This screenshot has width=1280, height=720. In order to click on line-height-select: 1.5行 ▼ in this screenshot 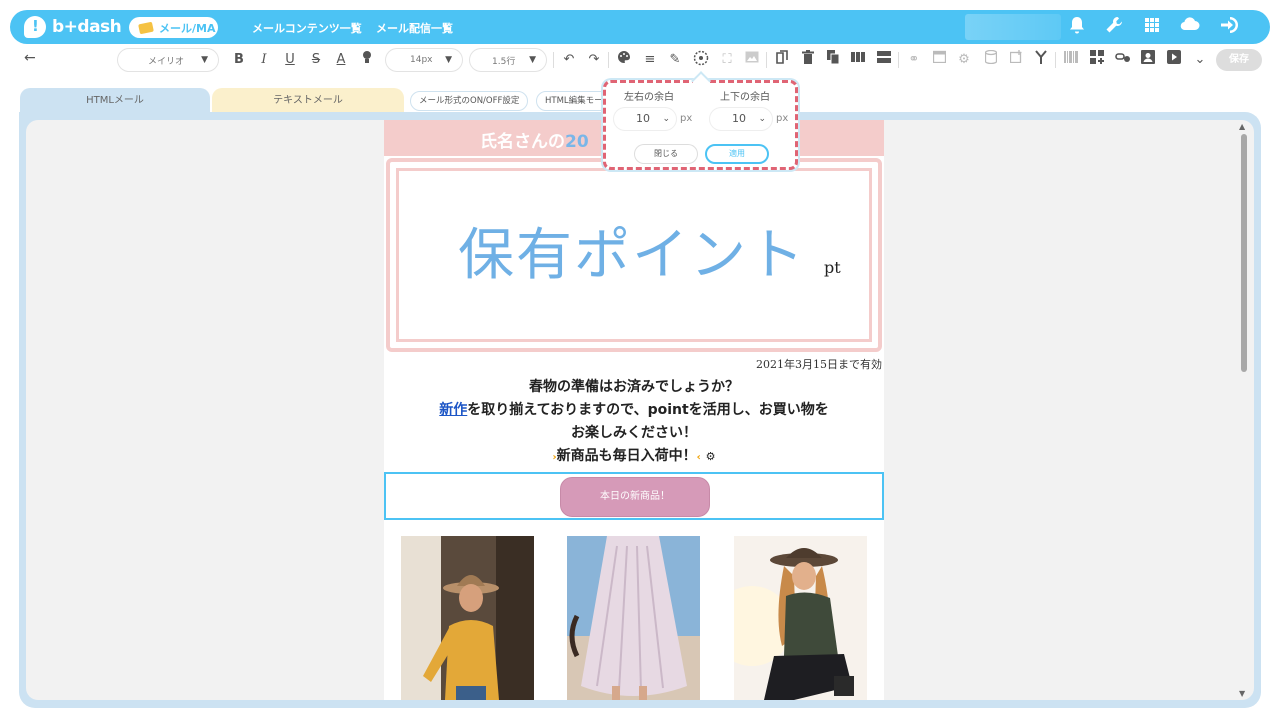, I will do `click(508, 60)`.